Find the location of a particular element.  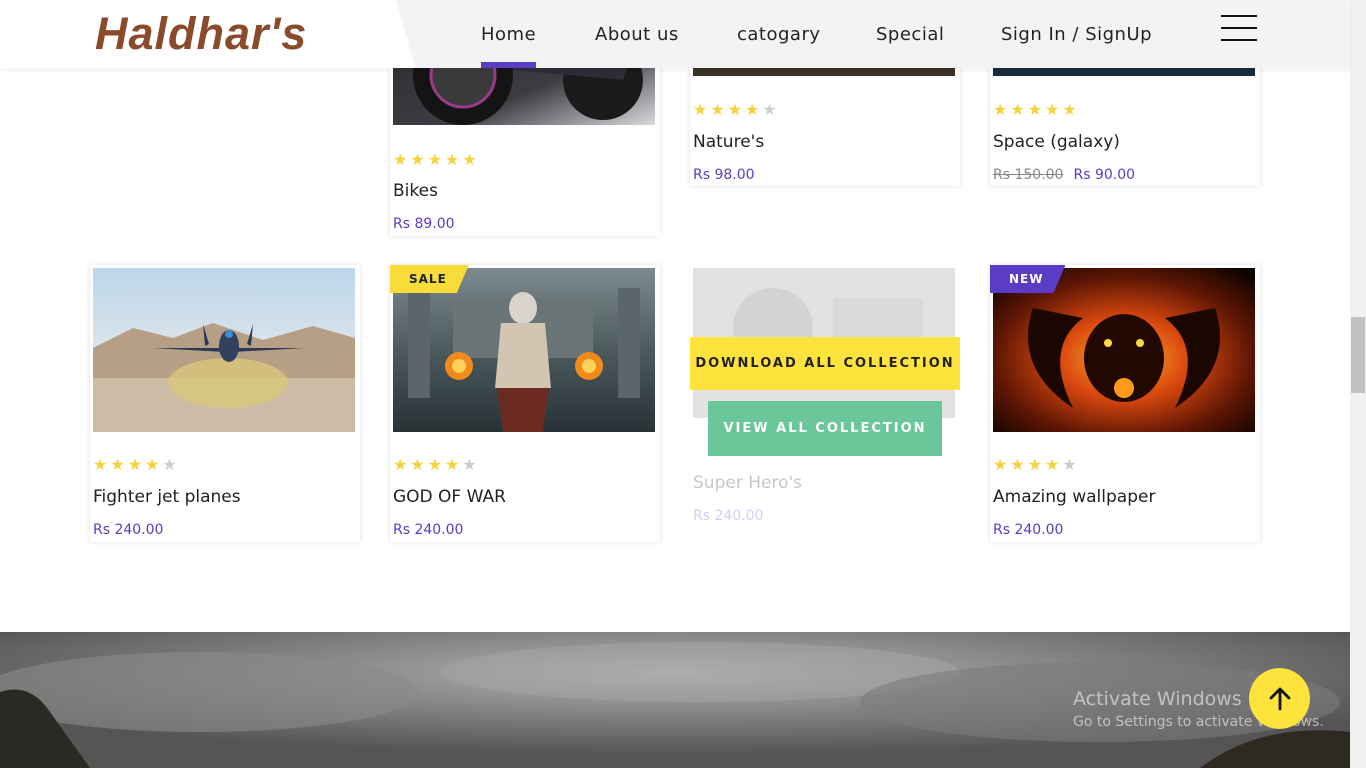

product-price: Rs 98.00 is located at coordinates (724, 175).